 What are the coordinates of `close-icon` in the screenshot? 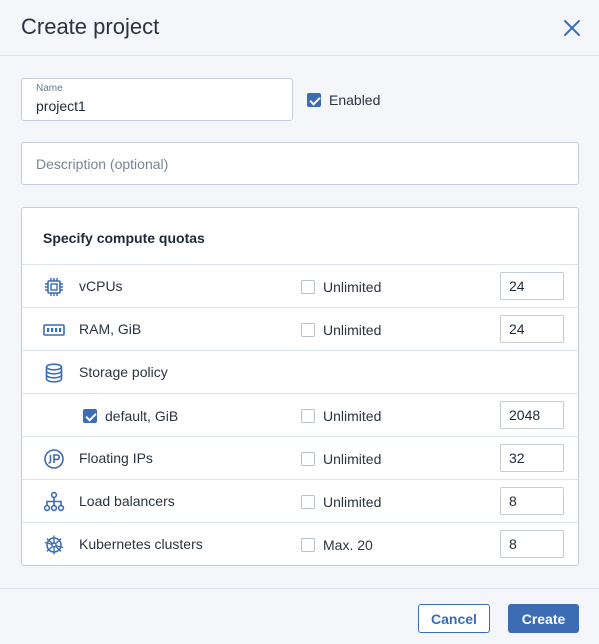 It's located at (572, 28).